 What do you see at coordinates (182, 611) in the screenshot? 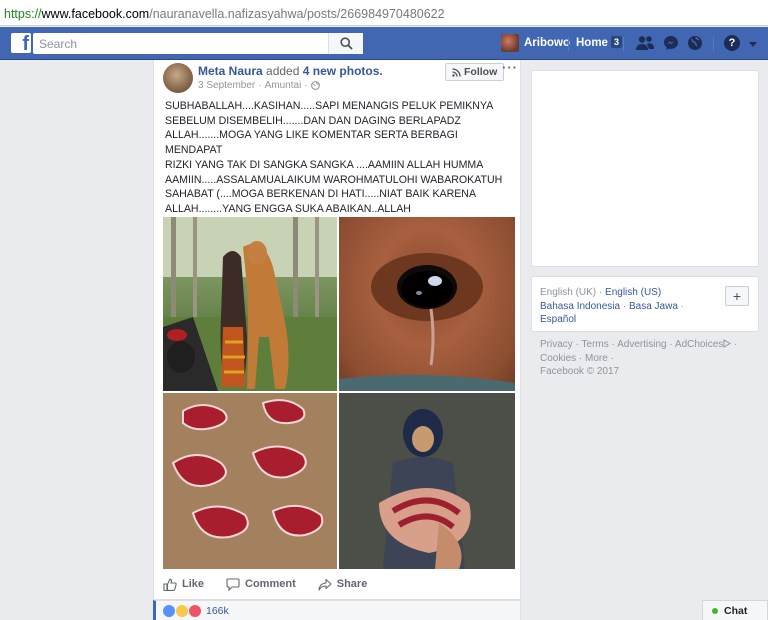
I see `sad-reaction-icon` at bounding box center [182, 611].